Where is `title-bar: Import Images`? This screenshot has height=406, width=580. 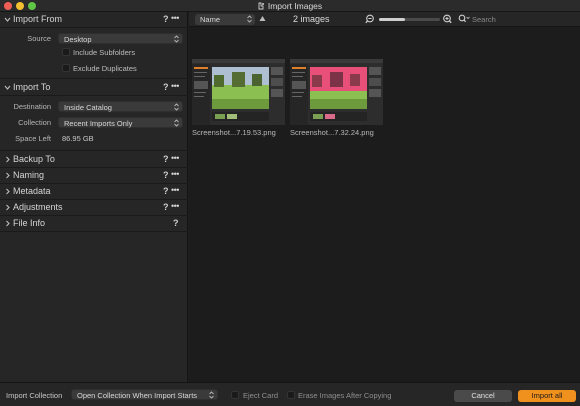
title-bar: Import Images is located at coordinates (290, 6).